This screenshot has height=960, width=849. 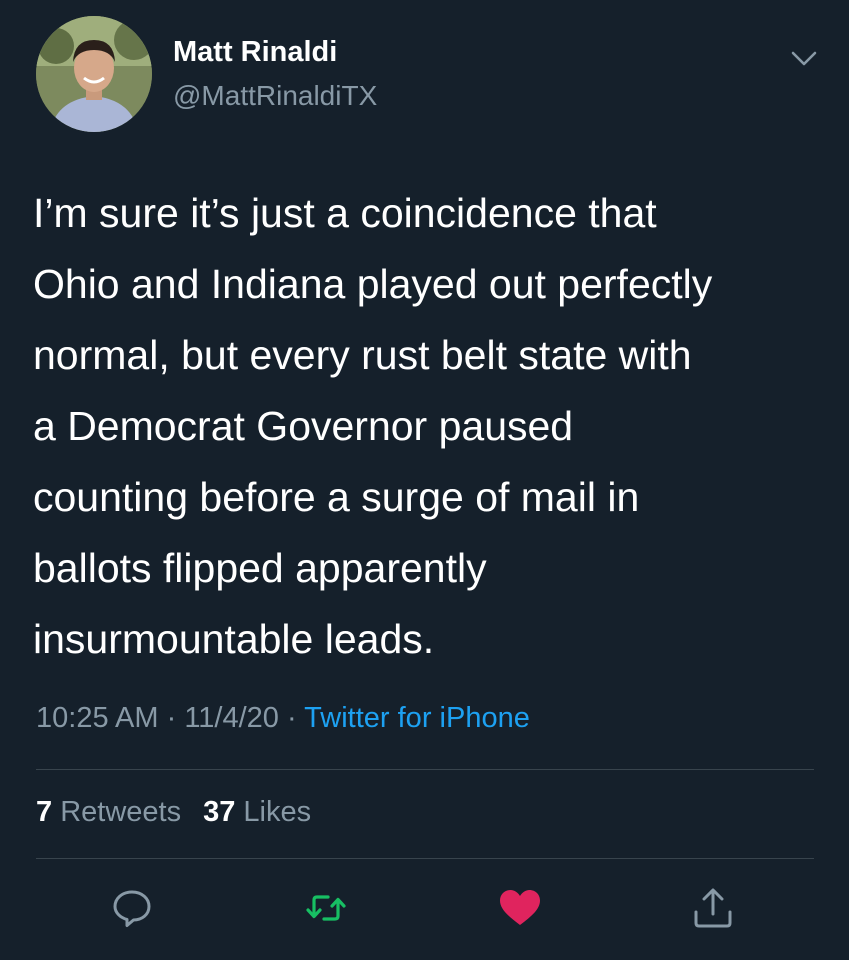 I want to click on retweet-button, so click(x=326, y=908).